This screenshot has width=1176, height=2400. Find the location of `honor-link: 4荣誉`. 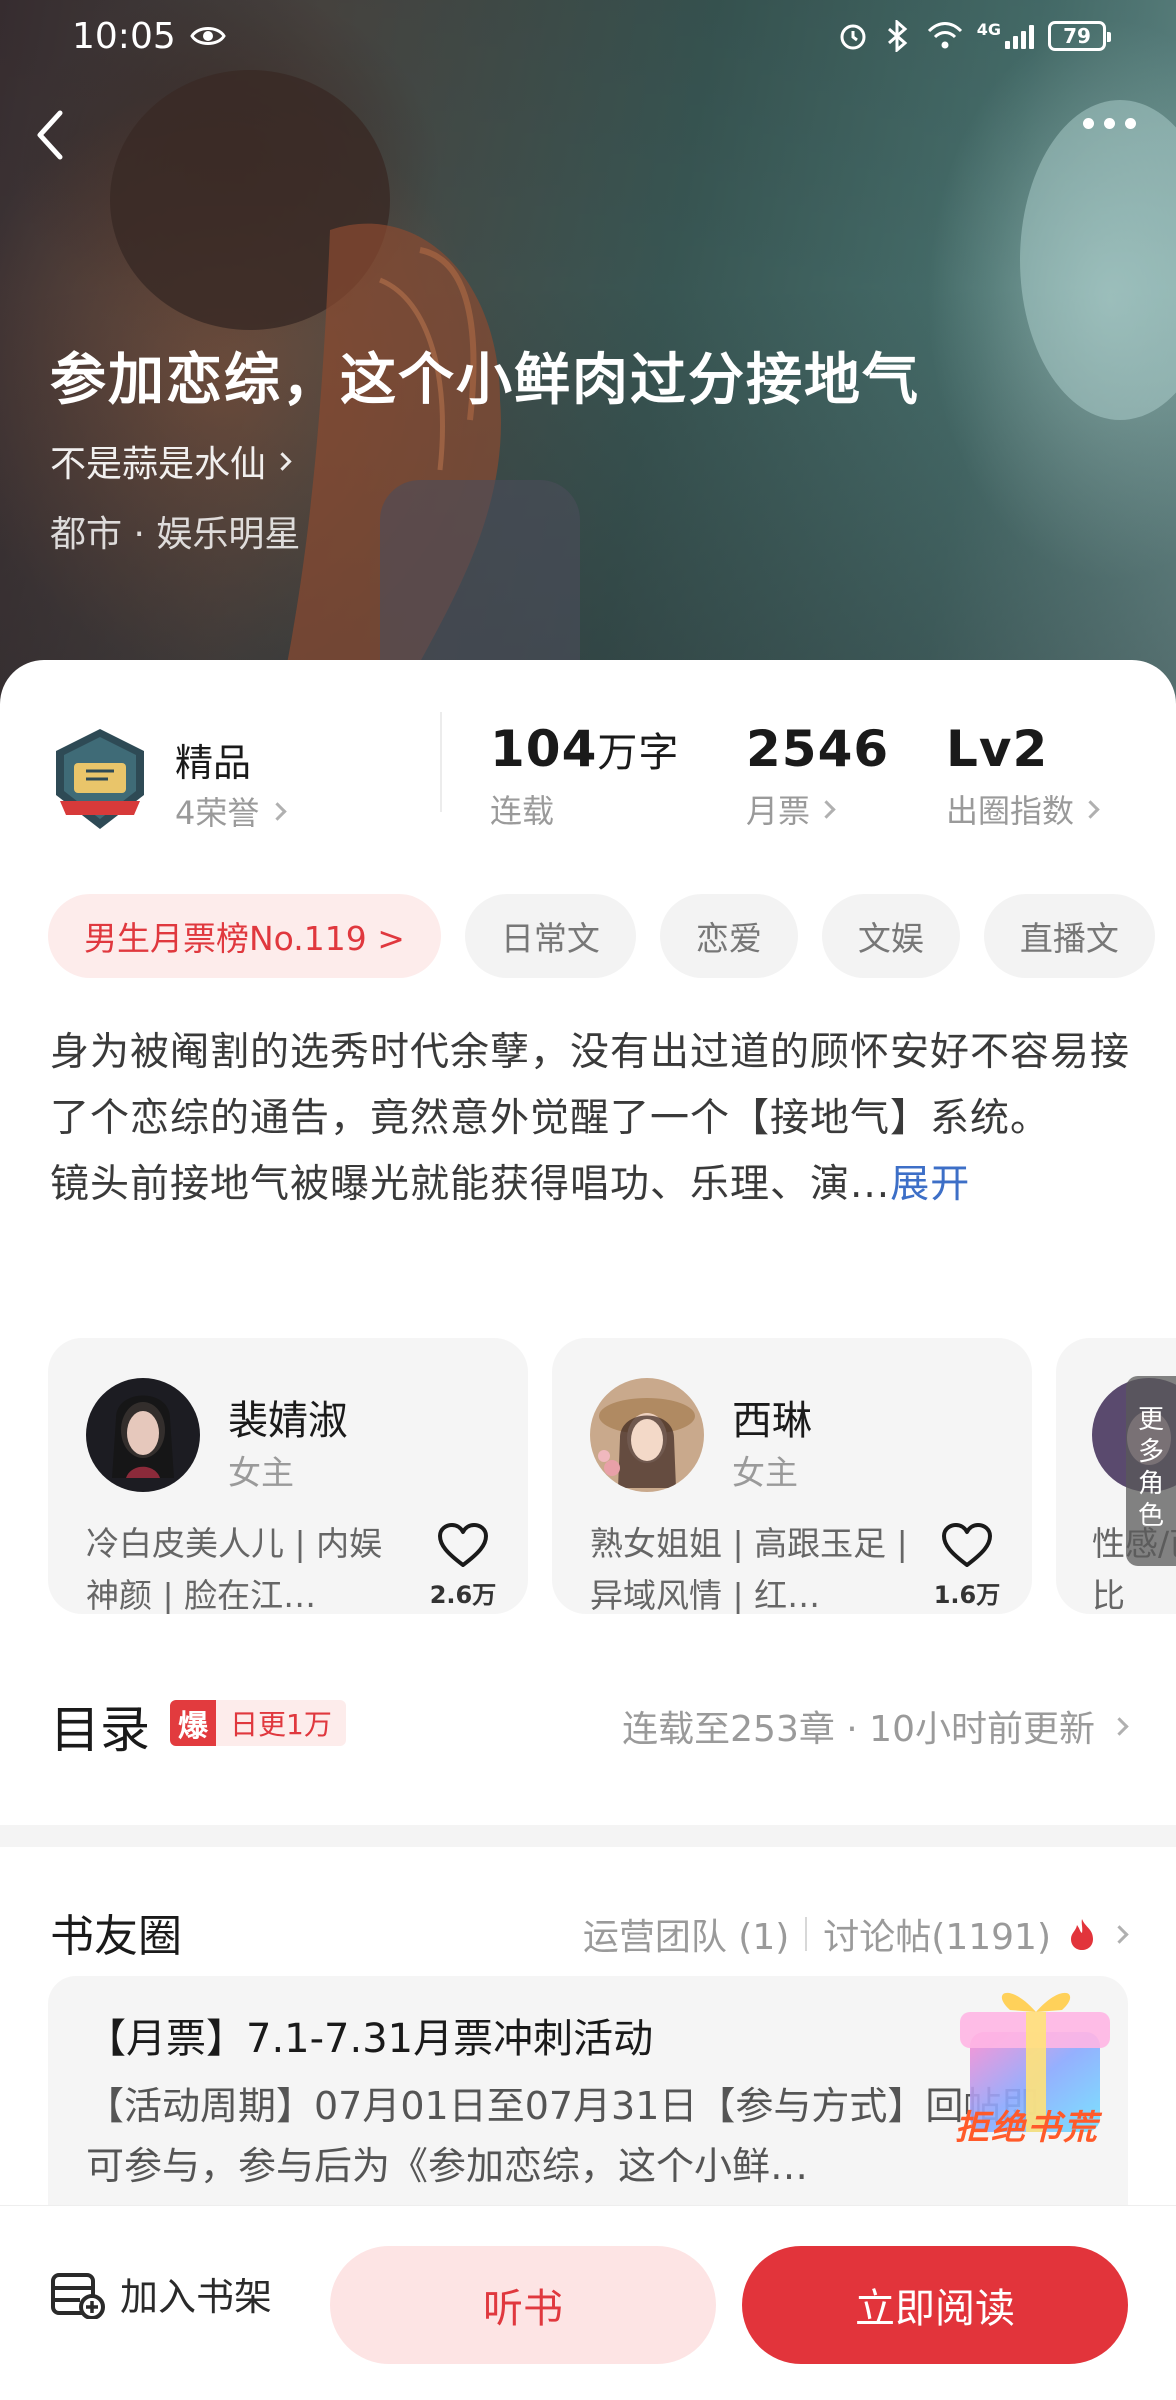

honor-link: 4荣誉 is located at coordinates (231, 811).